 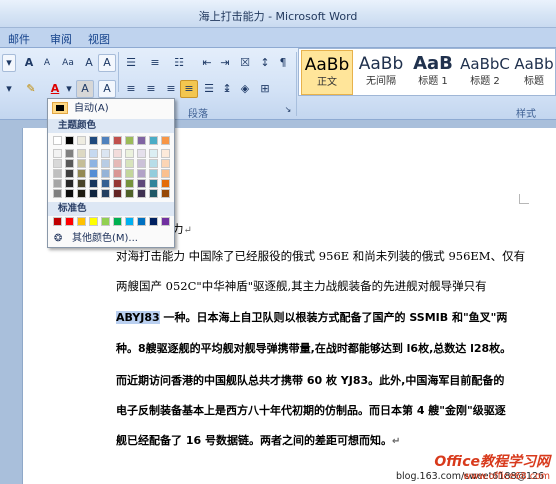 I want to click on dialog-launcher-icon: ↘, so click(x=288, y=110).